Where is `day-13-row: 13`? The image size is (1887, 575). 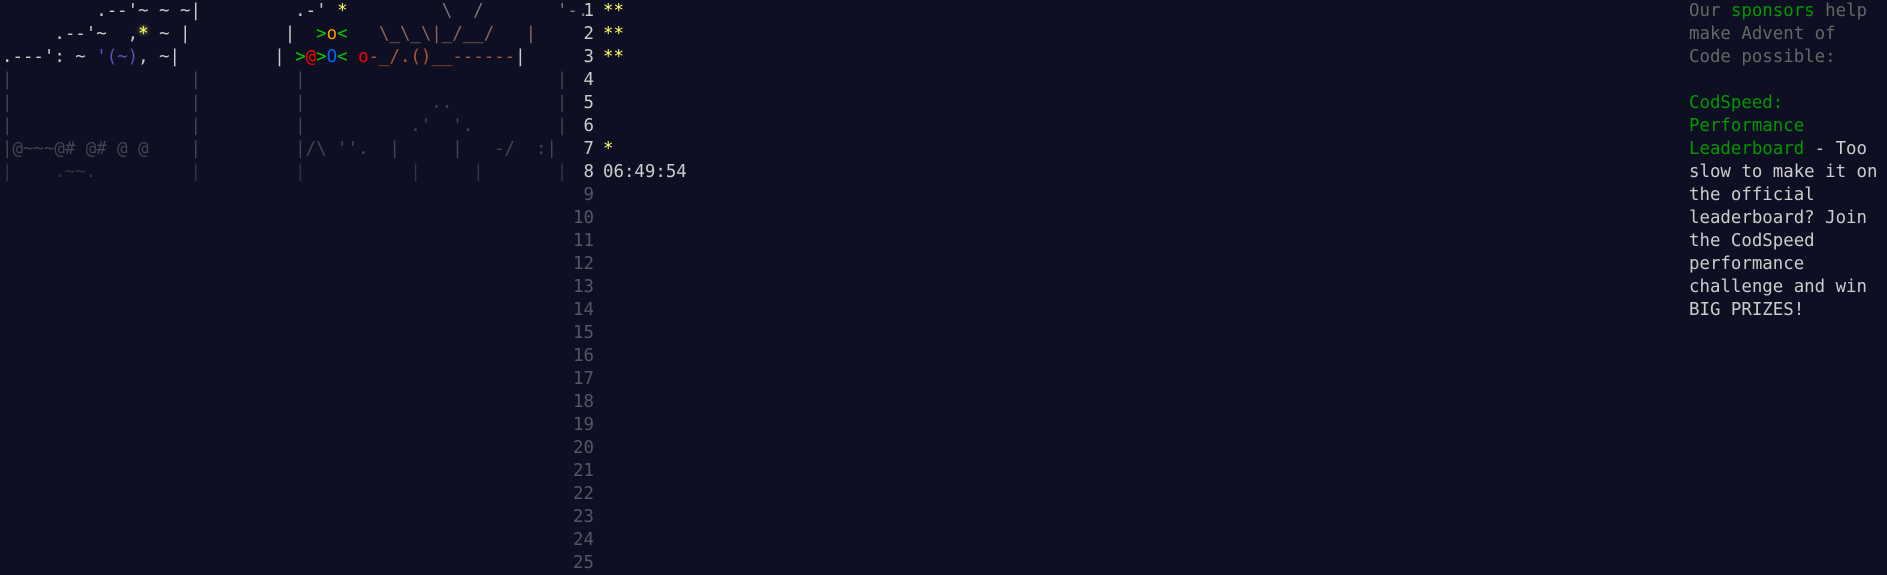
day-13-row: 13 is located at coordinates (628, 287).